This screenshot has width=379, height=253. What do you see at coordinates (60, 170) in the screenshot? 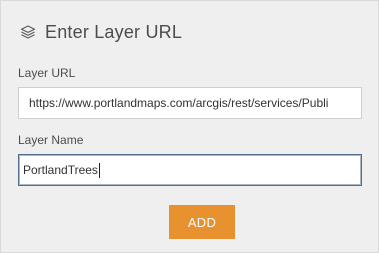
I see `layer-name-value: PortlandTrees` at bounding box center [60, 170].